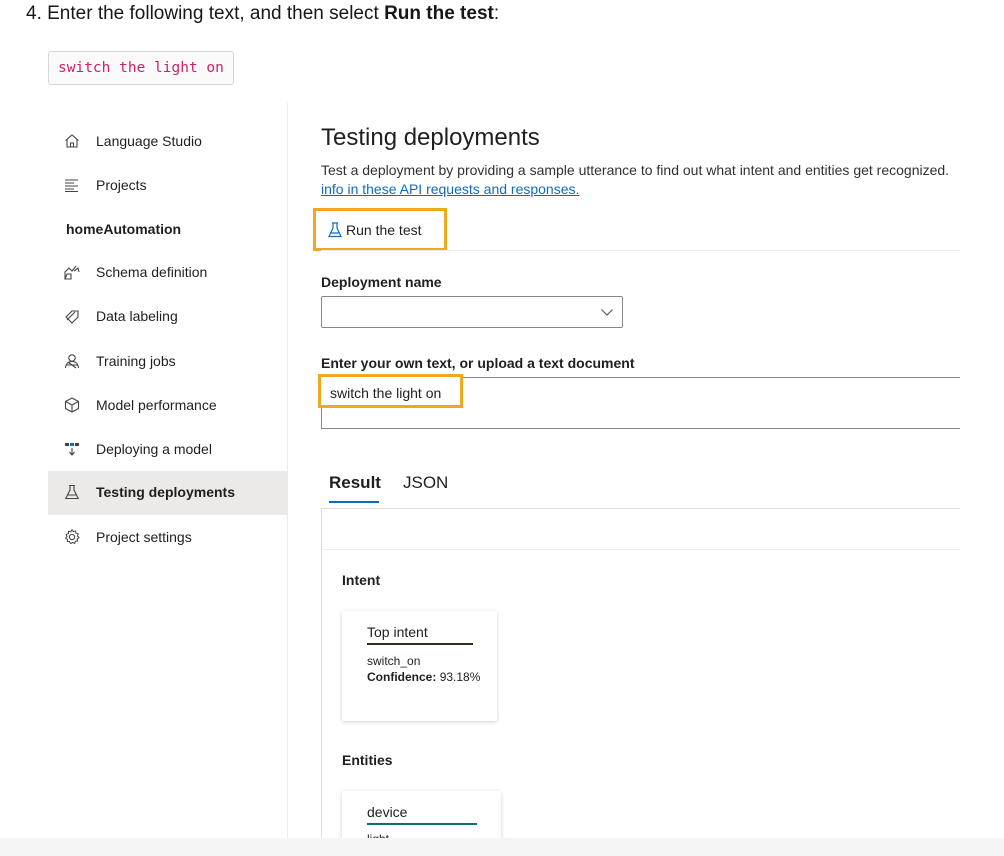  I want to click on sidebar-item-testing-deployments: Testing deployments, so click(168, 493).